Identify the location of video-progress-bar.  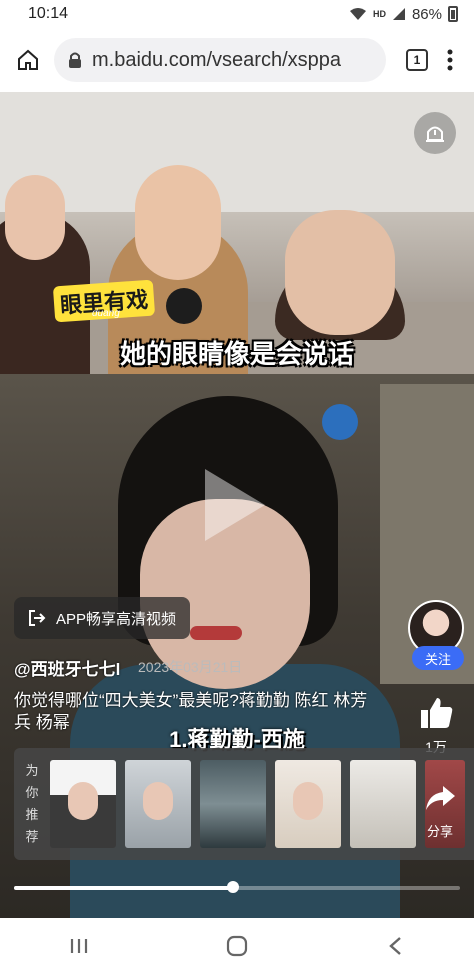
(237, 887).